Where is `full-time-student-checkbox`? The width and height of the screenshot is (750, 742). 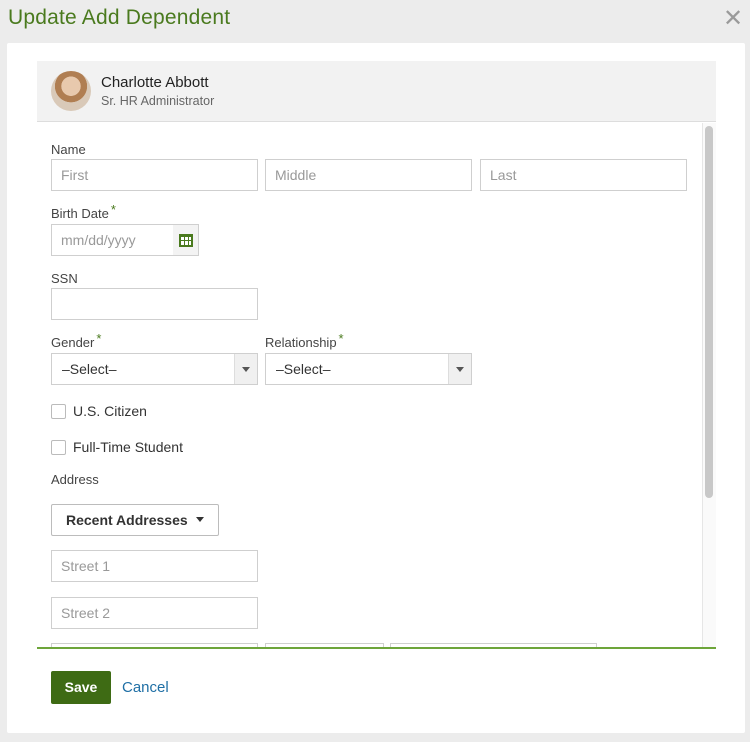
full-time-student-checkbox is located at coordinates (58, 447).